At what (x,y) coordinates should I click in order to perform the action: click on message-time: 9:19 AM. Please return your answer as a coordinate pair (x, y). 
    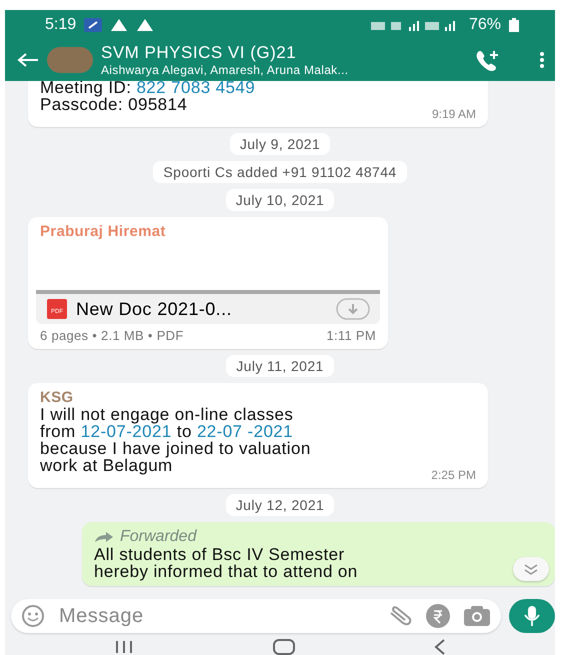
    Looking at the image, I should click on (453, 114).